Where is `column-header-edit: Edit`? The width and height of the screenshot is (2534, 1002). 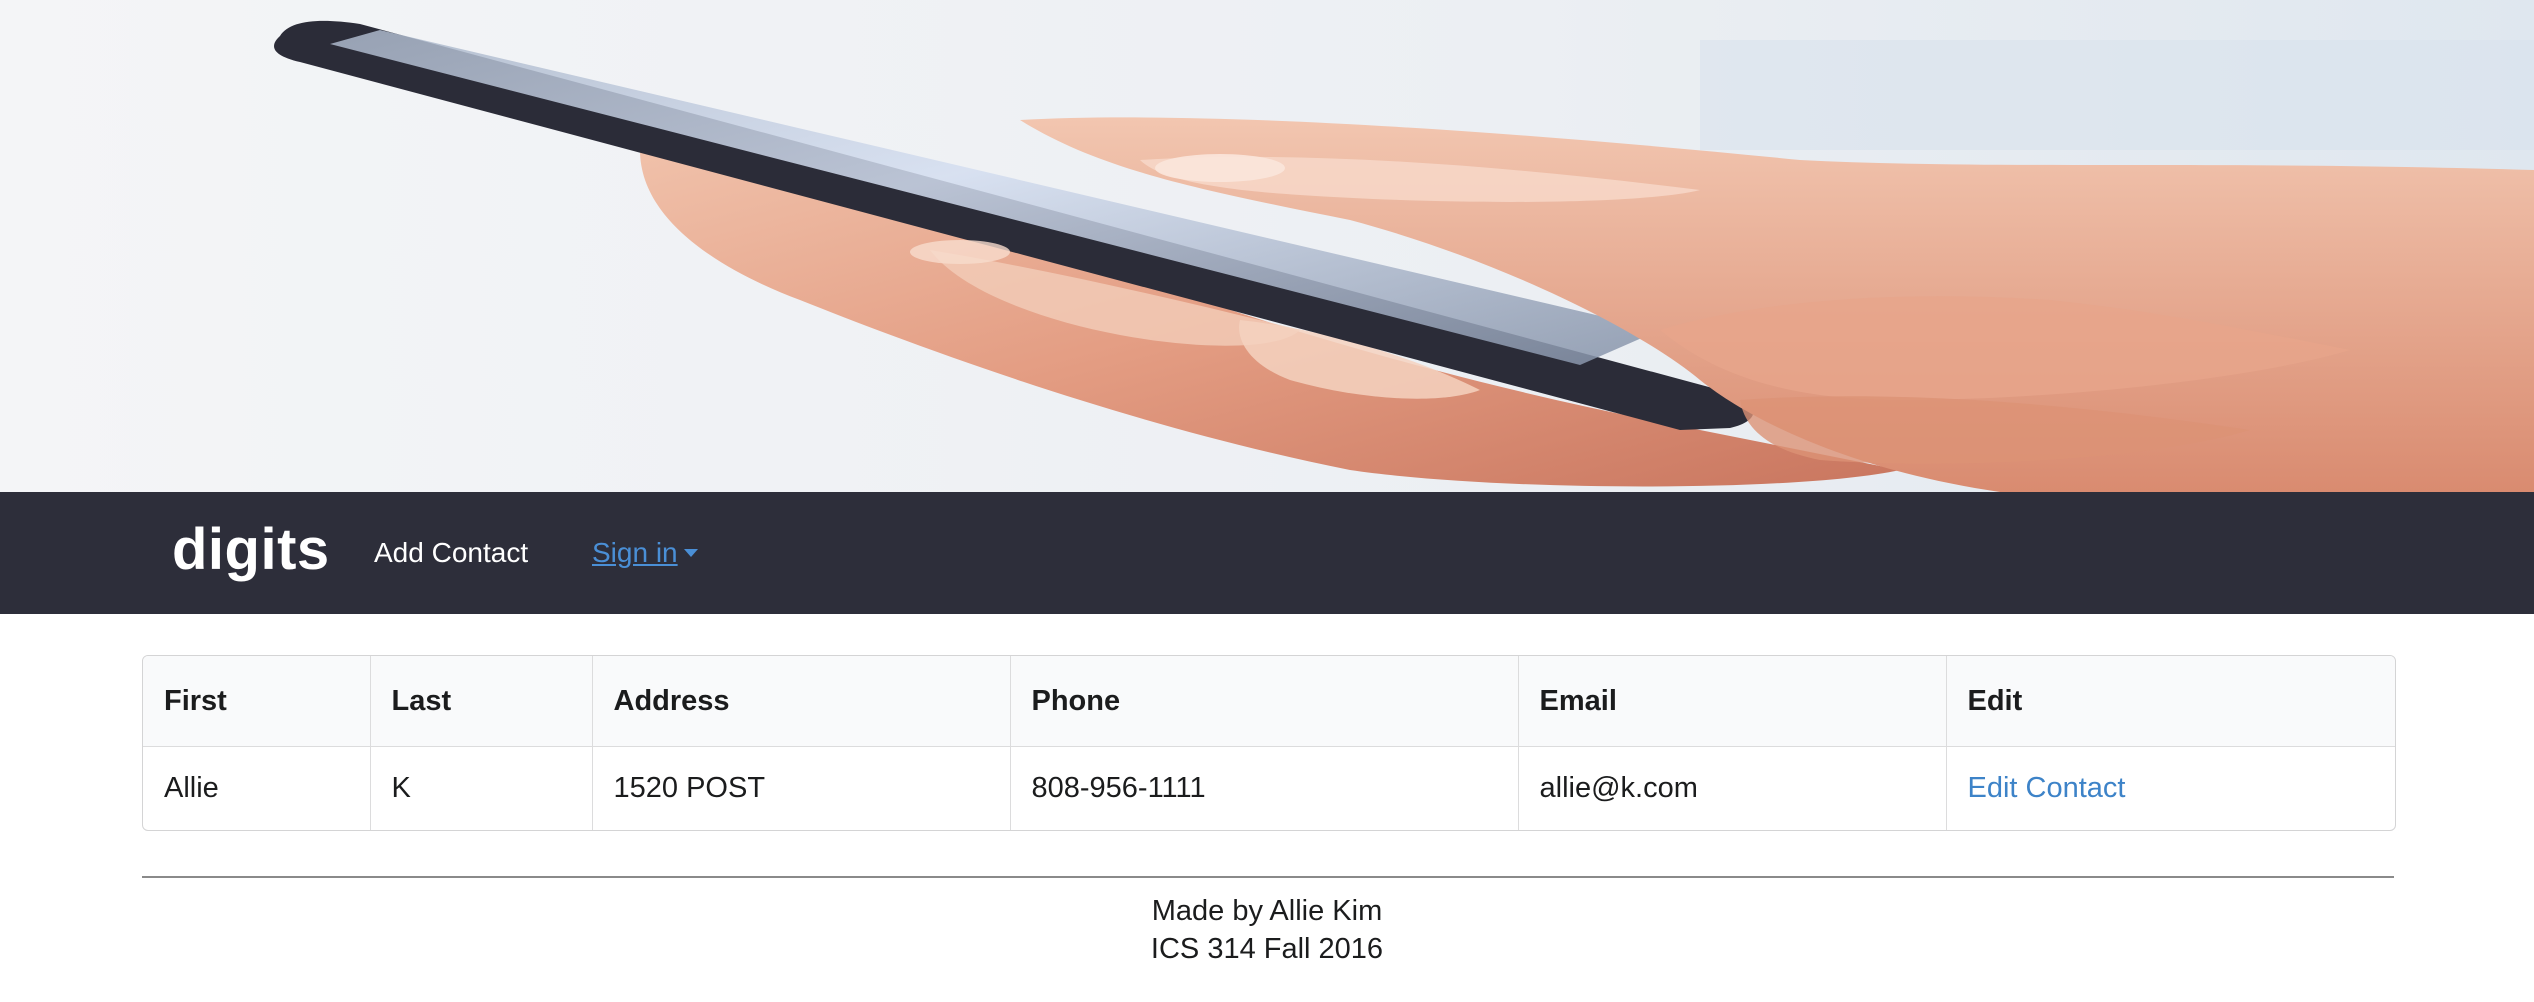 column-header-edit: Edit is located at coordinates (2170, 701).